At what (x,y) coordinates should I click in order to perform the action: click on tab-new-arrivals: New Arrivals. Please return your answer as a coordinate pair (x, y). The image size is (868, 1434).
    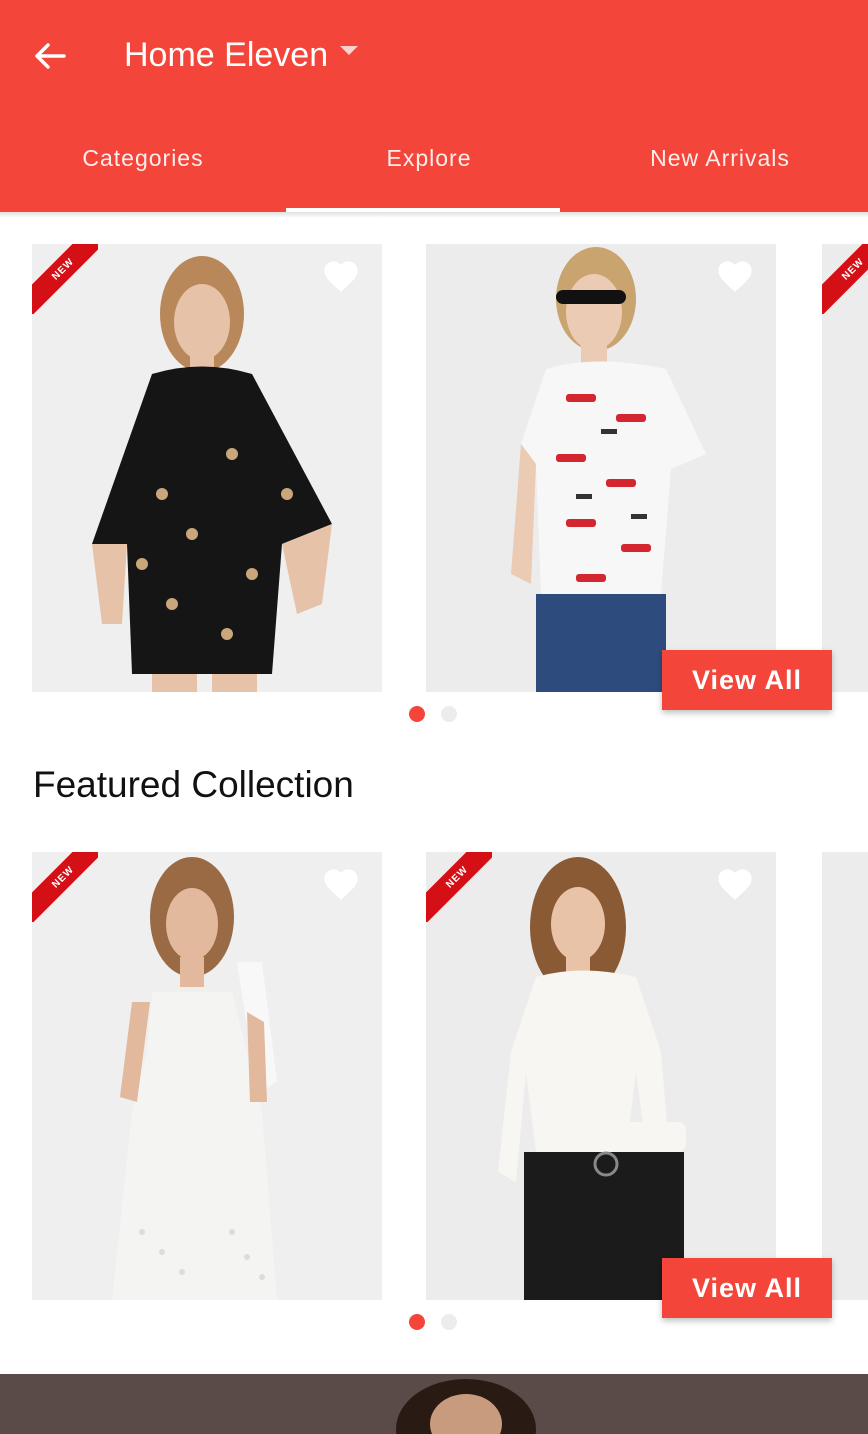
    Looking at the image, I should click on (720, 170).